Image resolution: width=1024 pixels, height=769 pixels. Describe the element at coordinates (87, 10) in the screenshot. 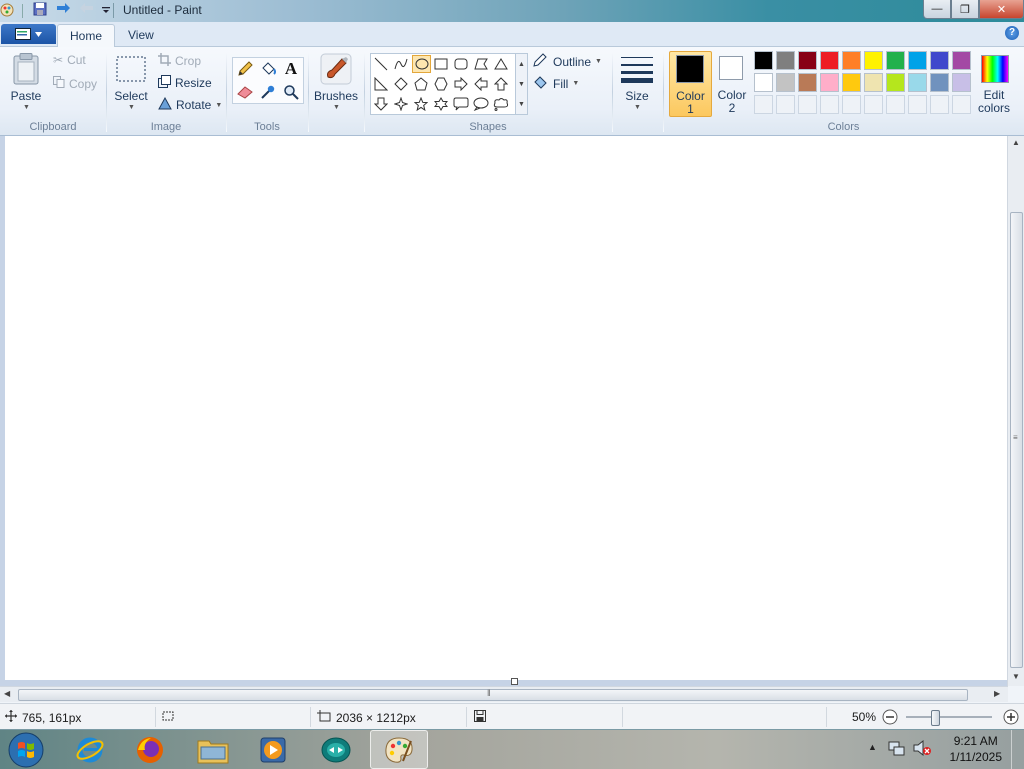

I see `undo-arrow-icon` at that location.